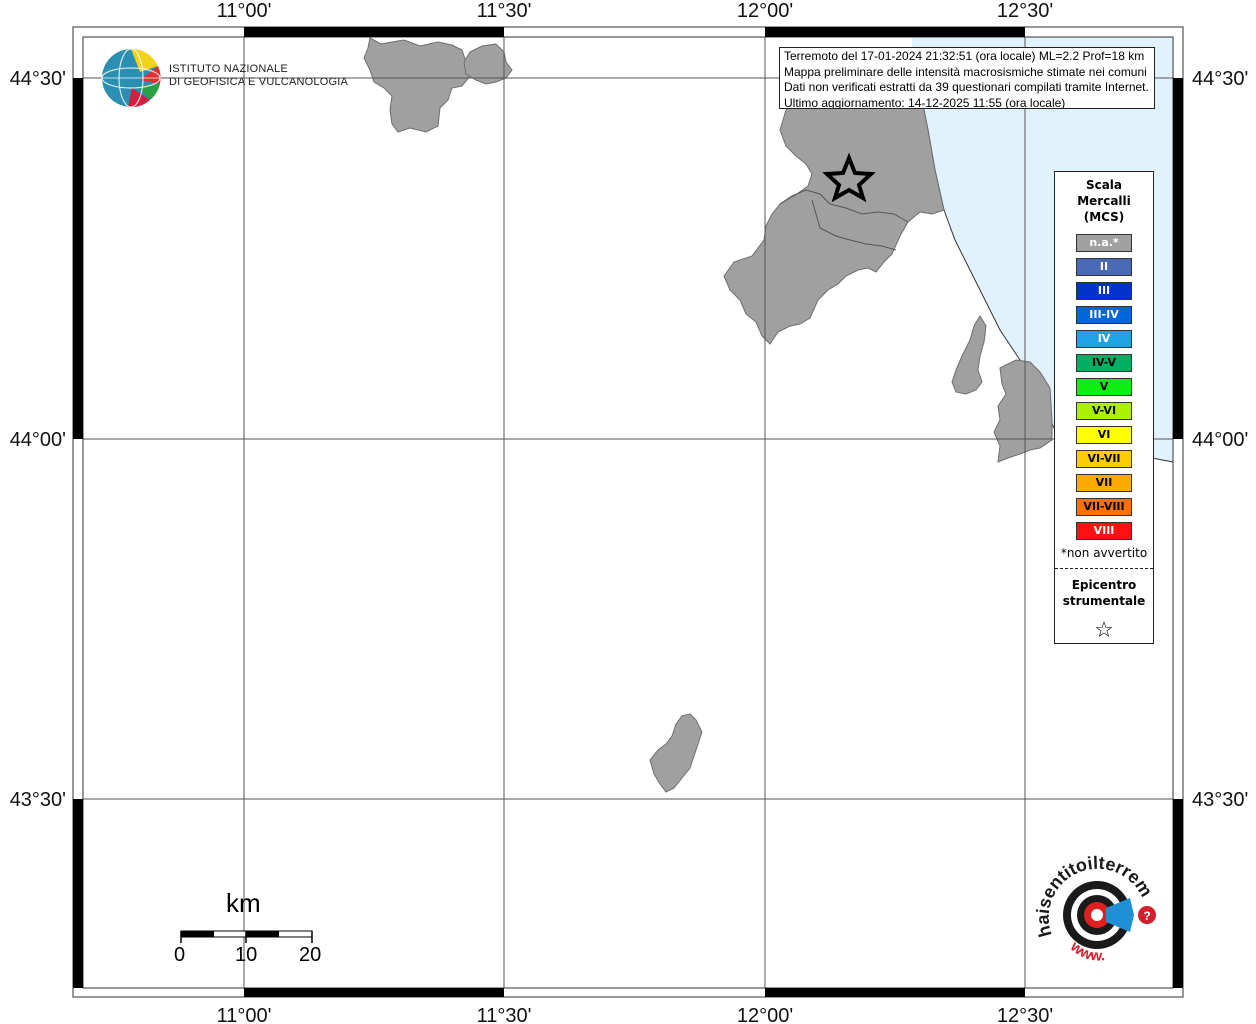 The width and height of the screenshot is (1256, 1024). What do you see at coordinates (1104, 507) in the screenshot?
I see `legend-item: VII-VIII` at bounding box center [1104, 507].